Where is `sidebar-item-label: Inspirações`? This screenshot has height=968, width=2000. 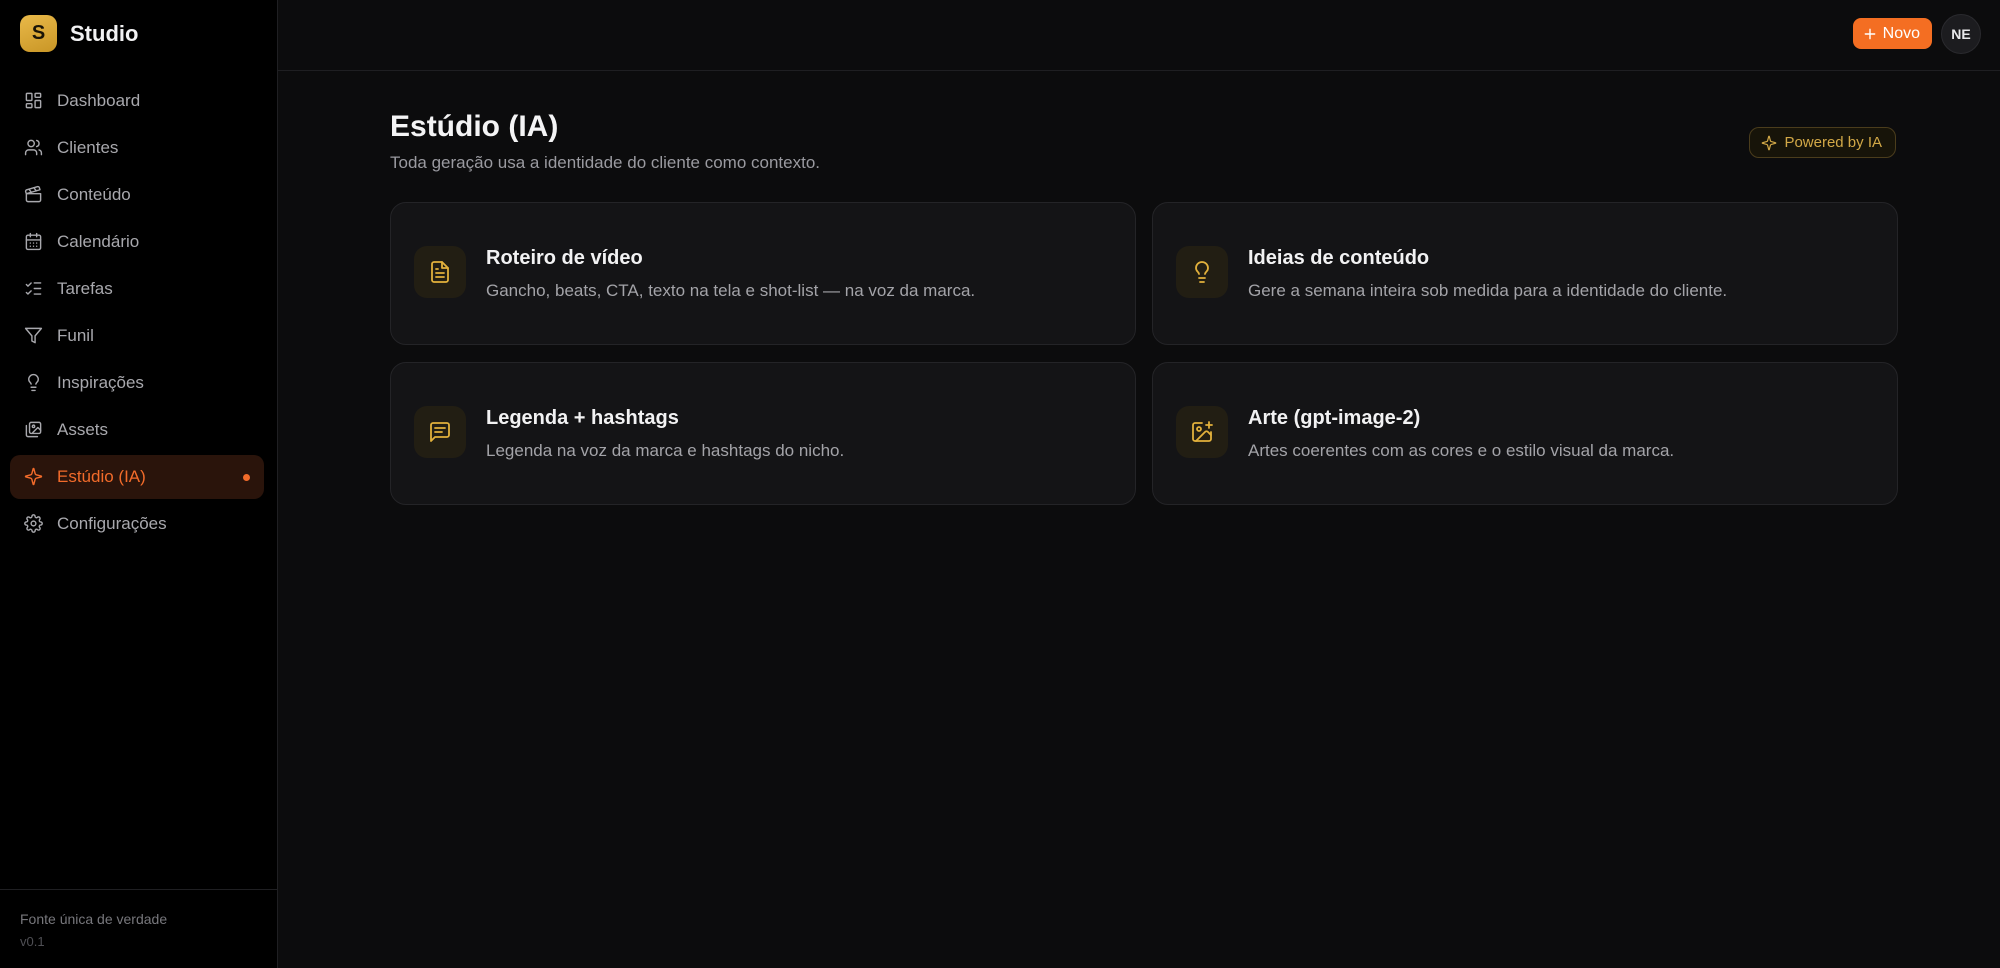 sidebar-item-label: Inspirações is located at coordinates (100, 382).